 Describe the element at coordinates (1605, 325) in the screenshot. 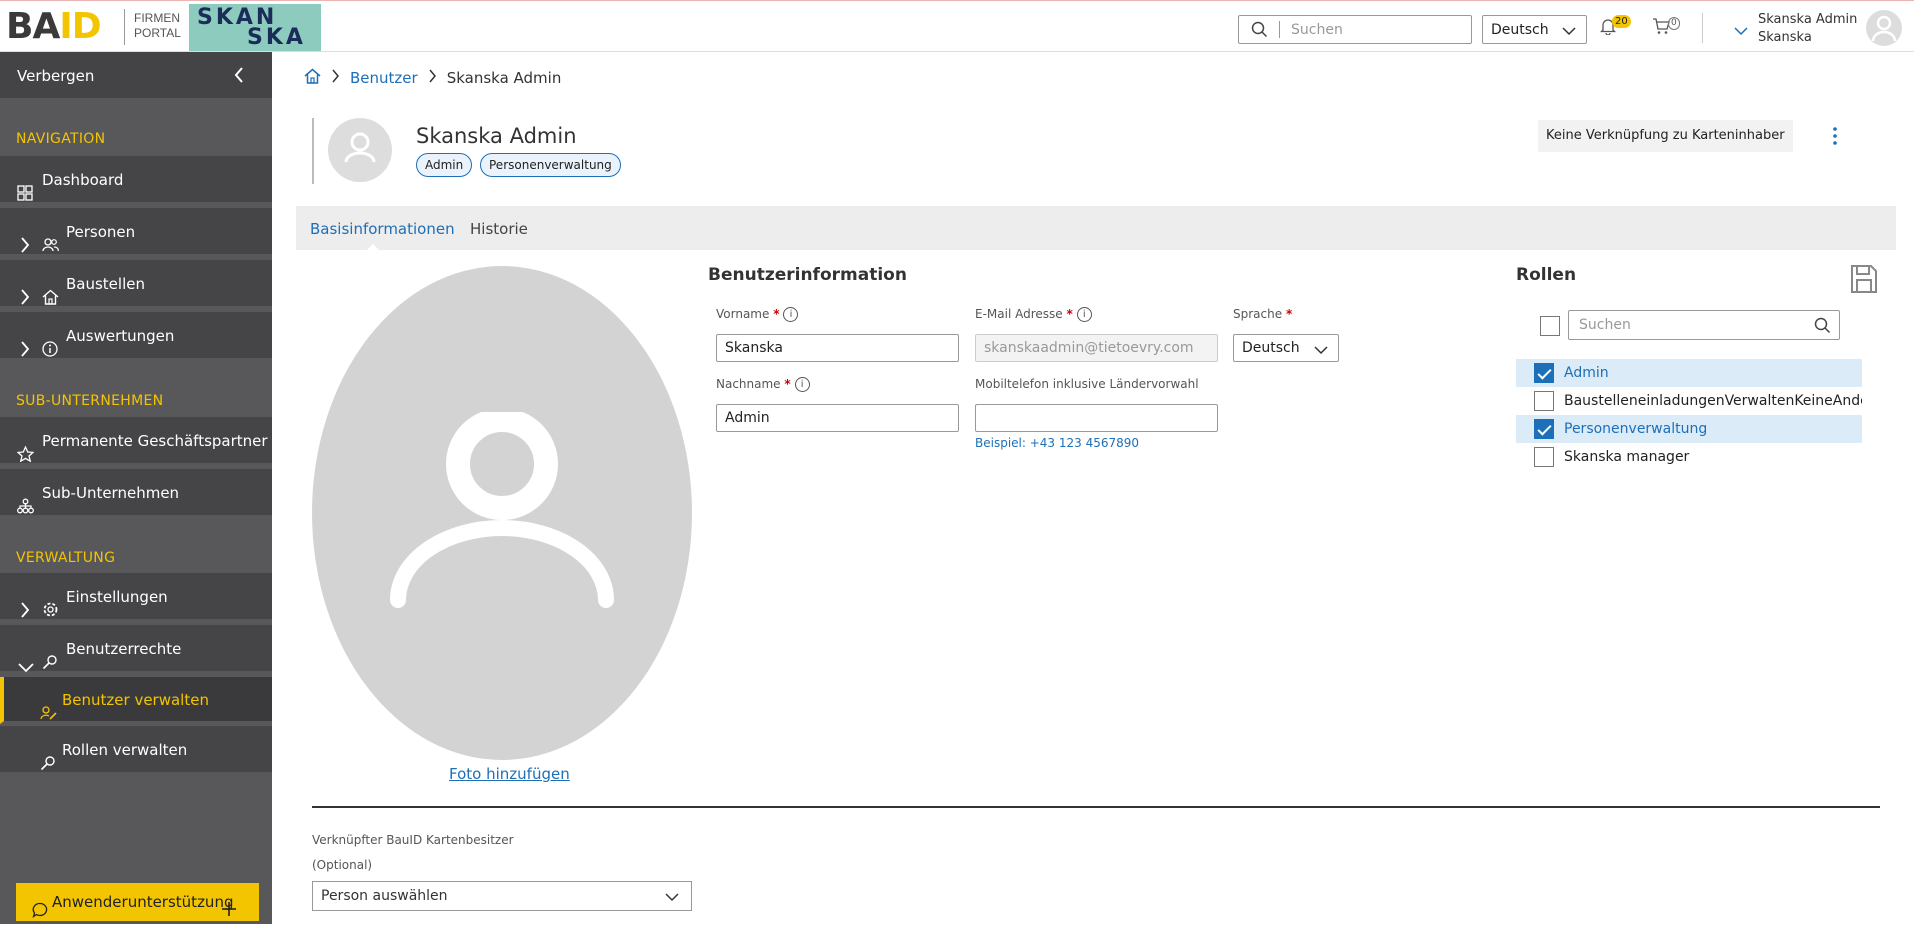

I see `roles-search-placeholder: Suchen` at that location.